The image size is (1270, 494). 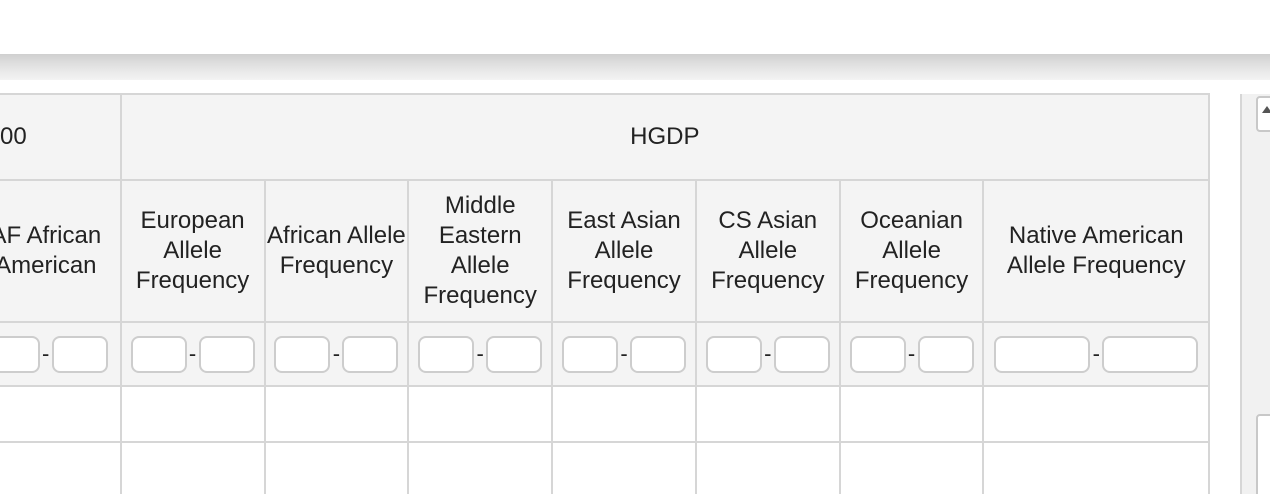 What do you see at coordinates (446, 354) in the screenshot?
I see `middle-eastern-min-input` at bounding box center [446, 354].